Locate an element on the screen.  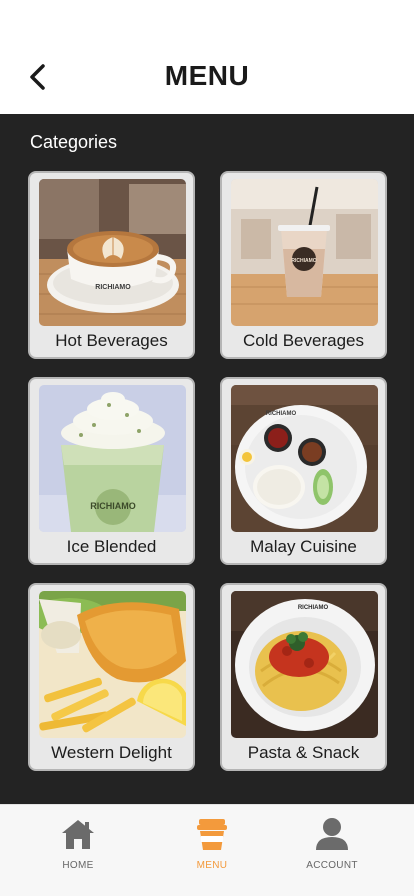
nav-home: HOME is located at coordinates (78, 850).